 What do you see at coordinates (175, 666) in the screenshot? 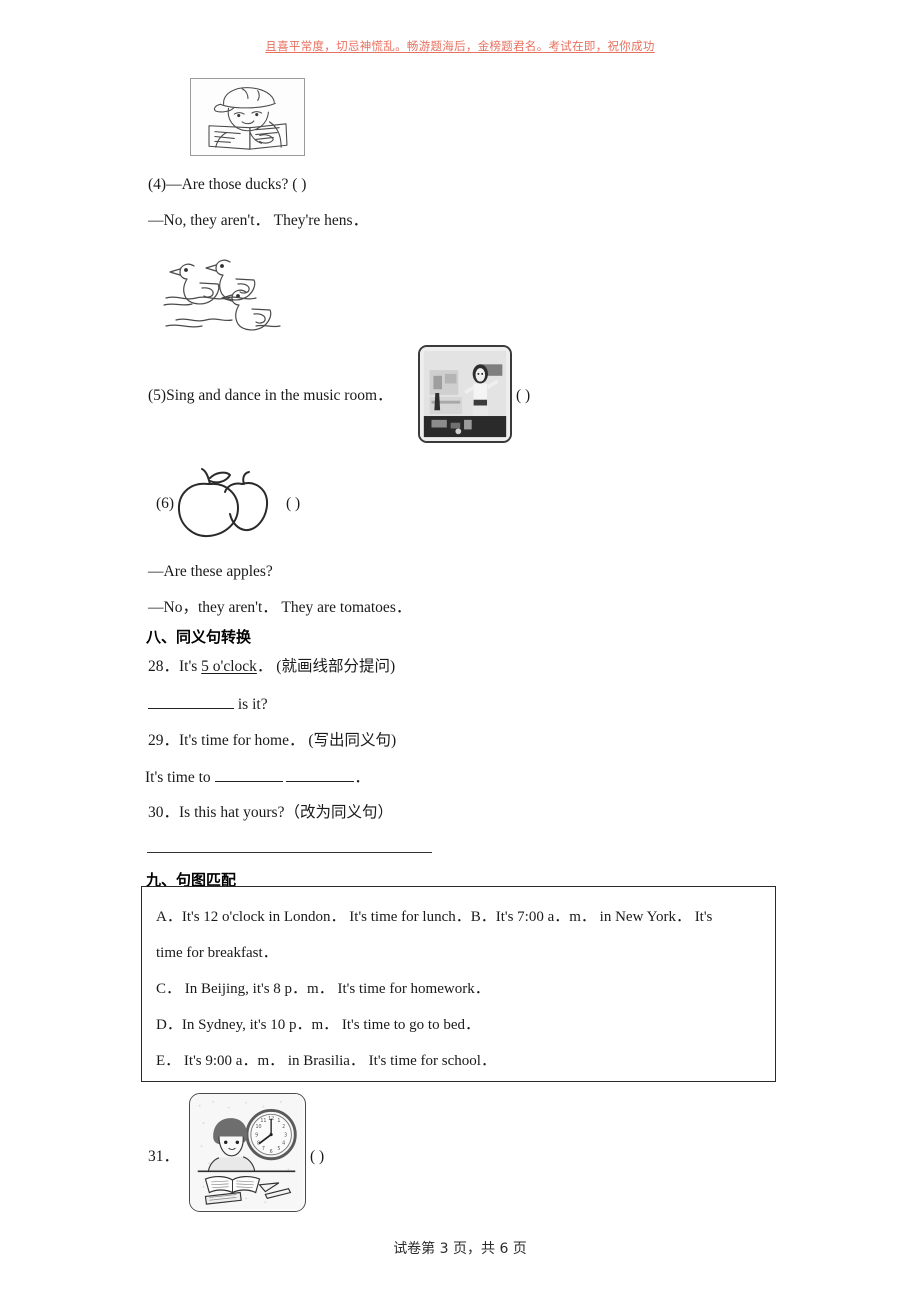
I see `question-28-prefix: 28．It's` at bounding box center [175, 666].